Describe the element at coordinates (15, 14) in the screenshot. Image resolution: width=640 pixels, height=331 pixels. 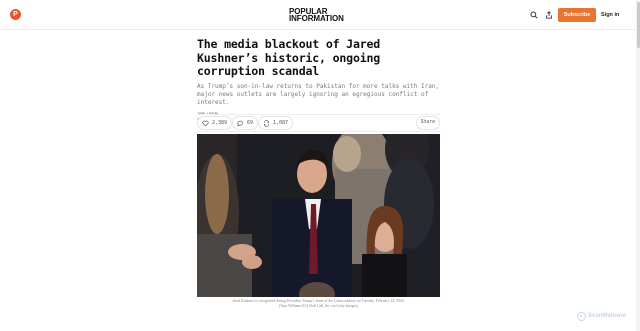
I see `publication-logo: P` at that location.